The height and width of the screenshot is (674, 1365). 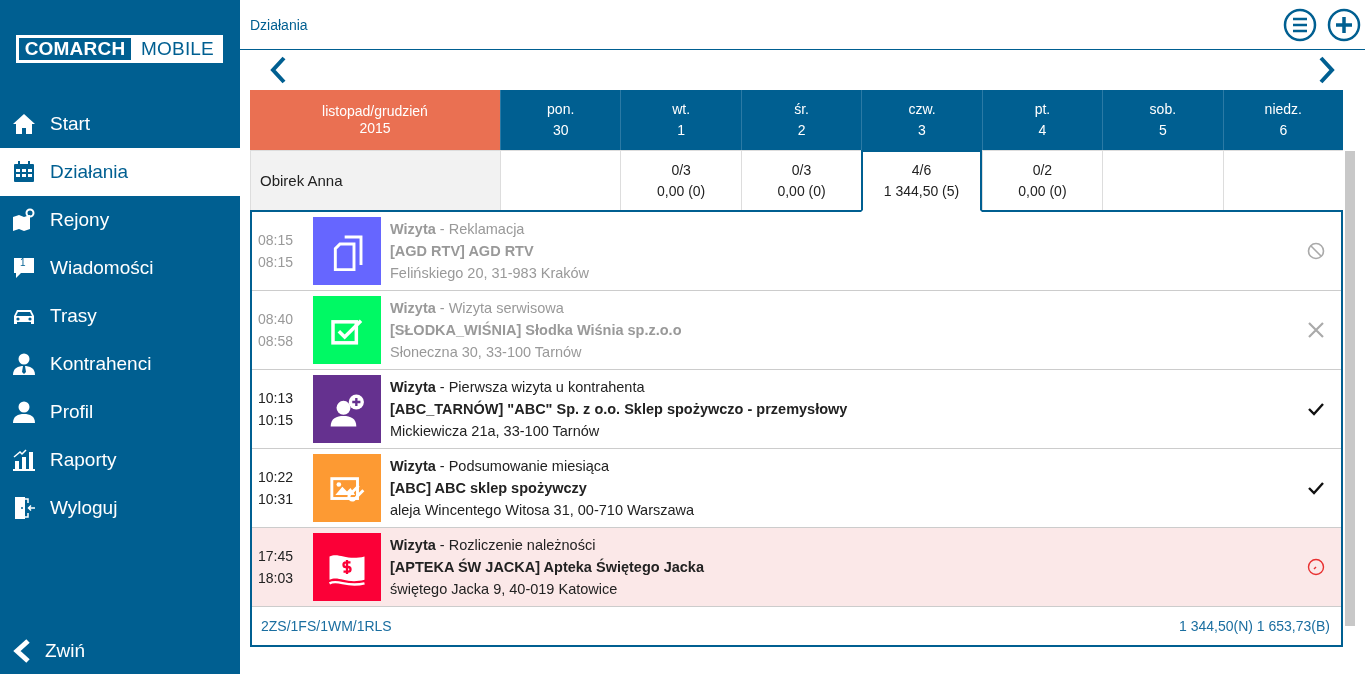 What do you see at coordinates (23, 263) in the screenshot?
I see `message-count: 1` at bounding box center [23, 263].